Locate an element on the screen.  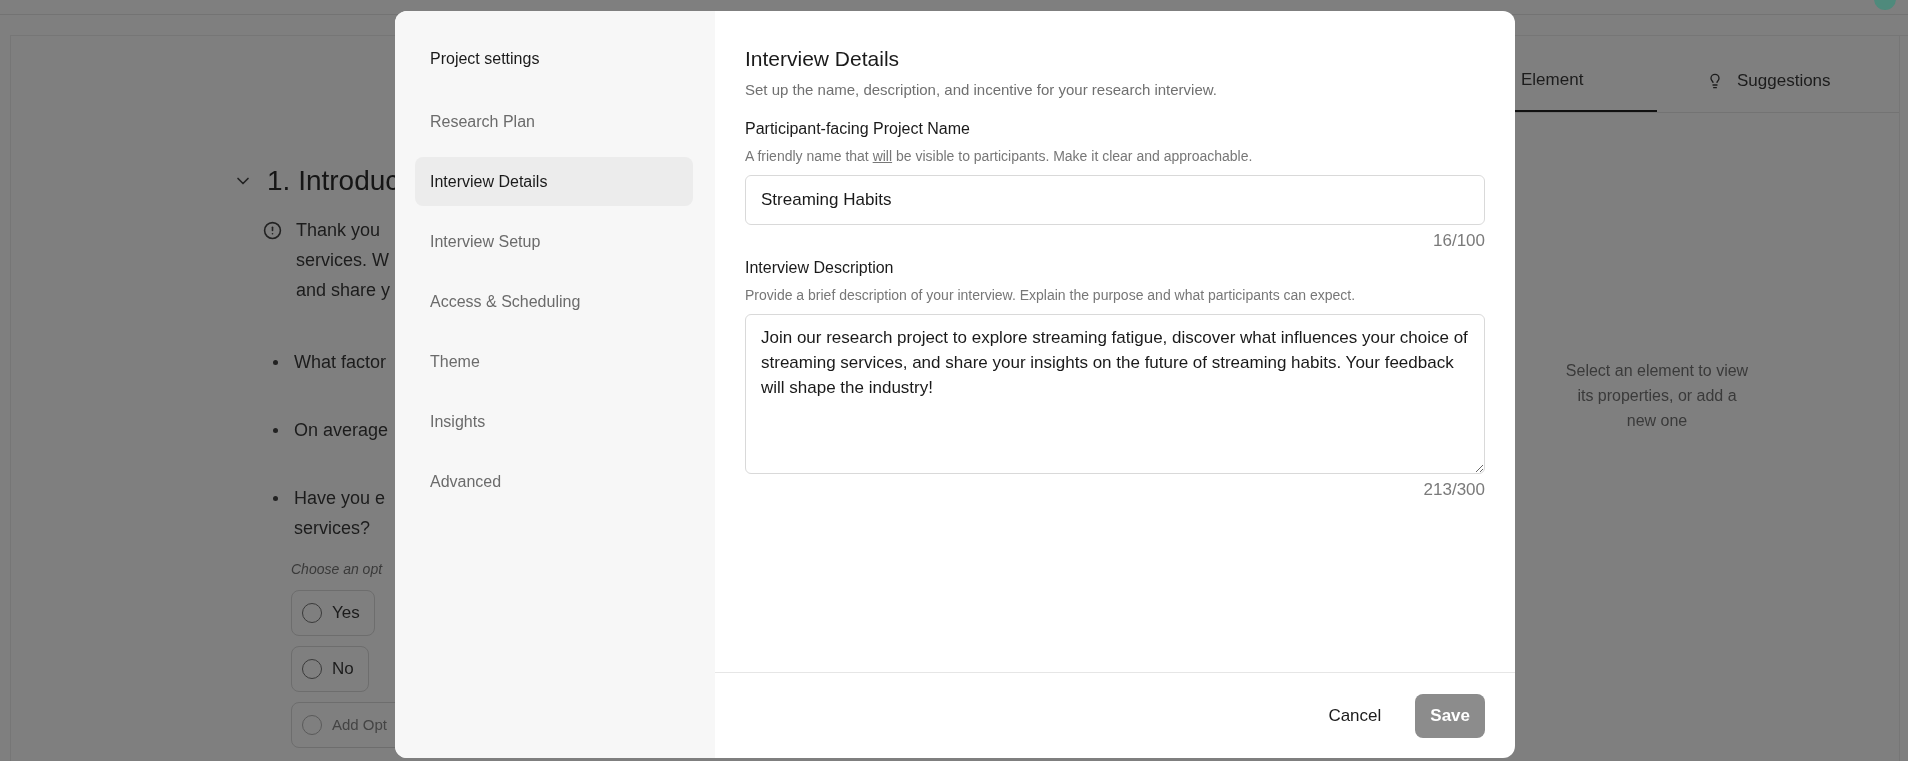
option-label: Yes is located at coordinates (346, 613).